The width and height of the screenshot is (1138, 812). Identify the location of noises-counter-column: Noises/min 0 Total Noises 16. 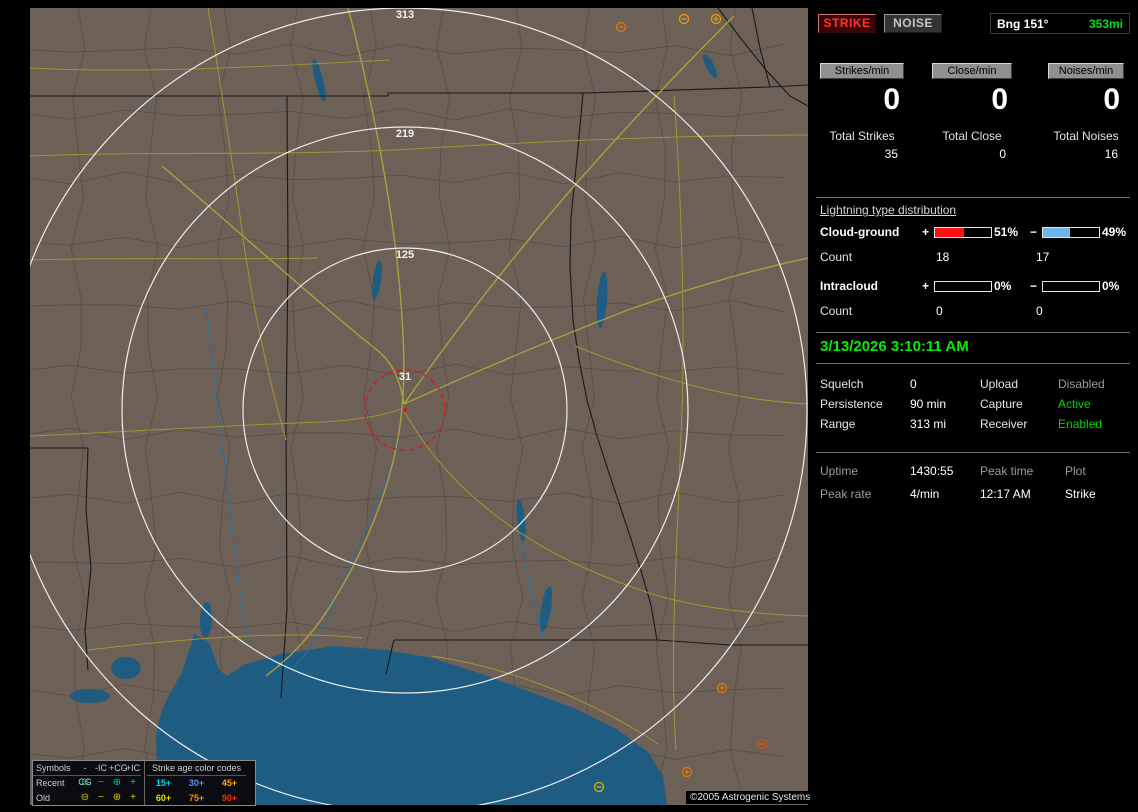
(1086, 112).